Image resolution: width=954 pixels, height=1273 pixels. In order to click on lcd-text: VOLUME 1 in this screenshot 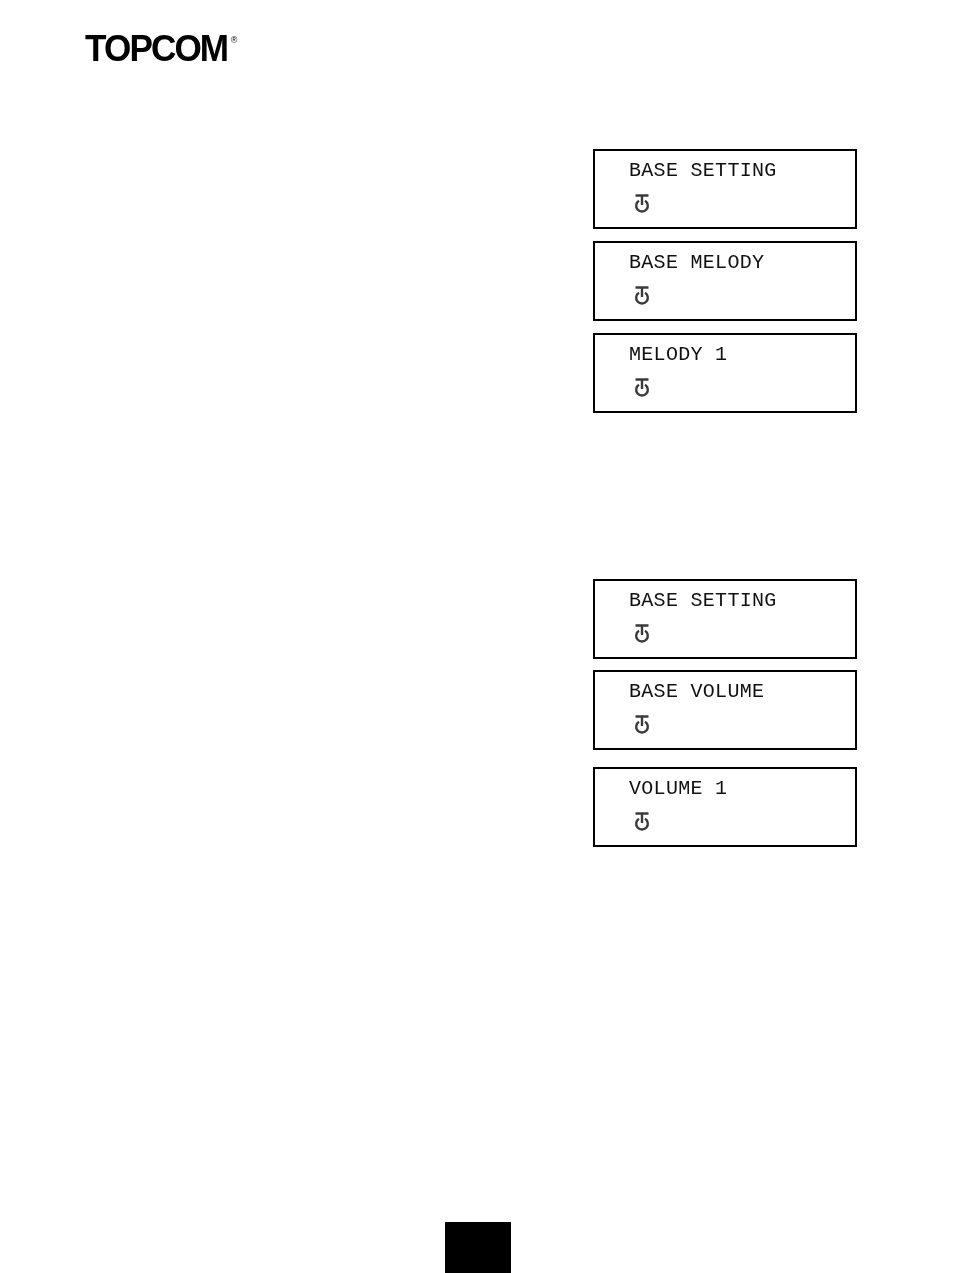, I will do `click(678, 789)`.